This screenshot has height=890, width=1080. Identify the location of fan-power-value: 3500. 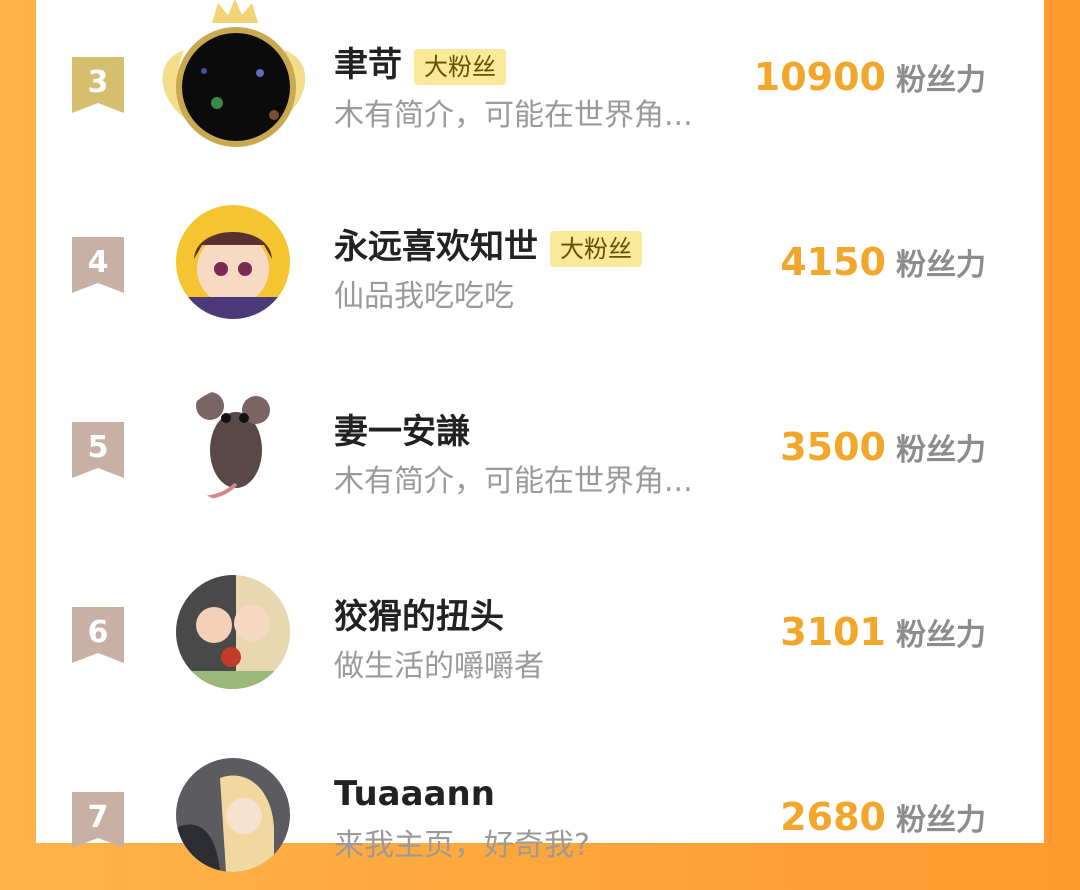
(833, 447).